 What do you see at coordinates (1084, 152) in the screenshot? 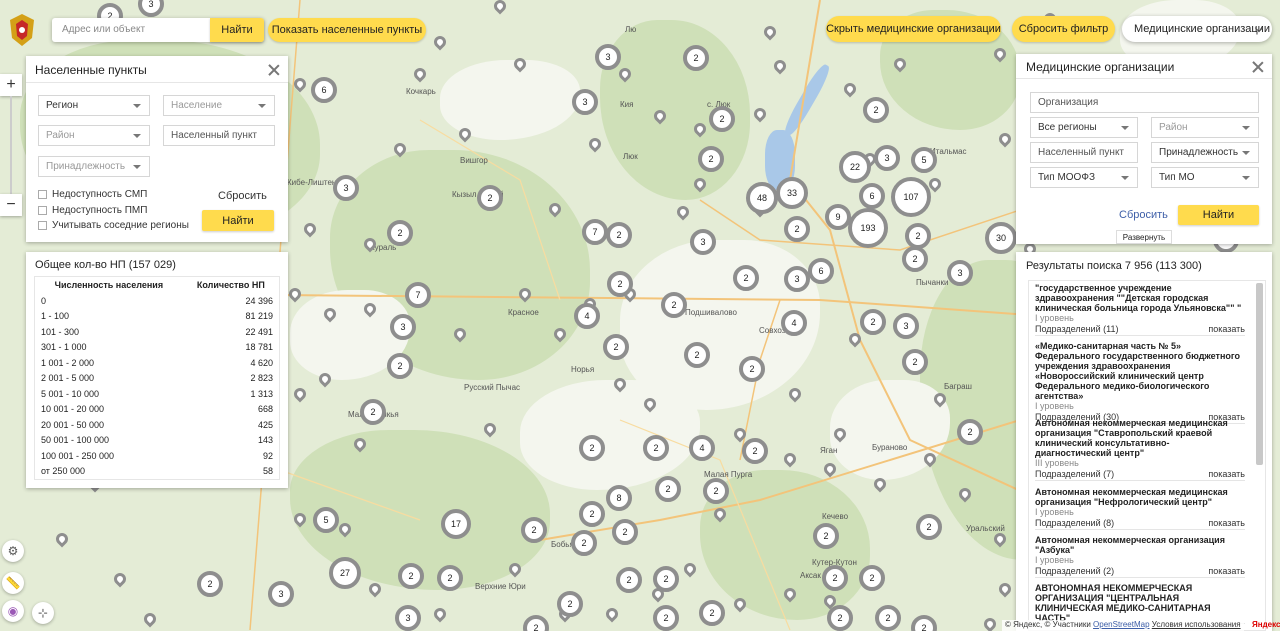
I see `orgs-settlement-input: Населенный пункт` at bounding box center [1084, 152].